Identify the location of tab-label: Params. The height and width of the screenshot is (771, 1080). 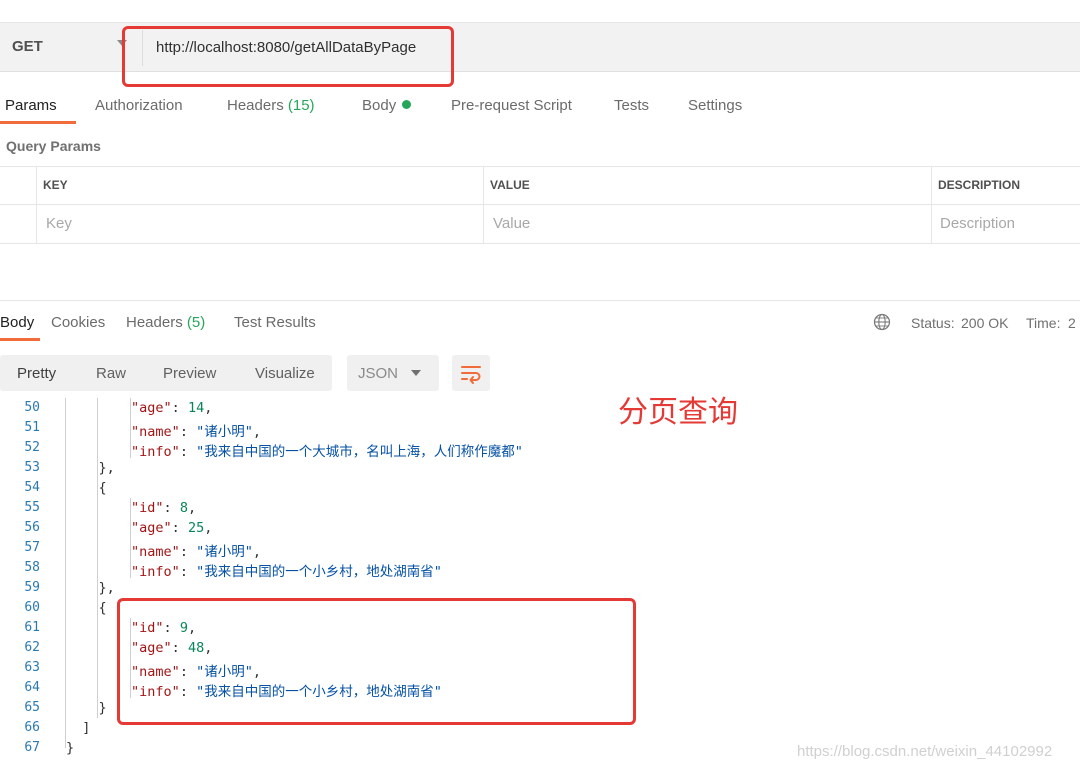
(31, 105).